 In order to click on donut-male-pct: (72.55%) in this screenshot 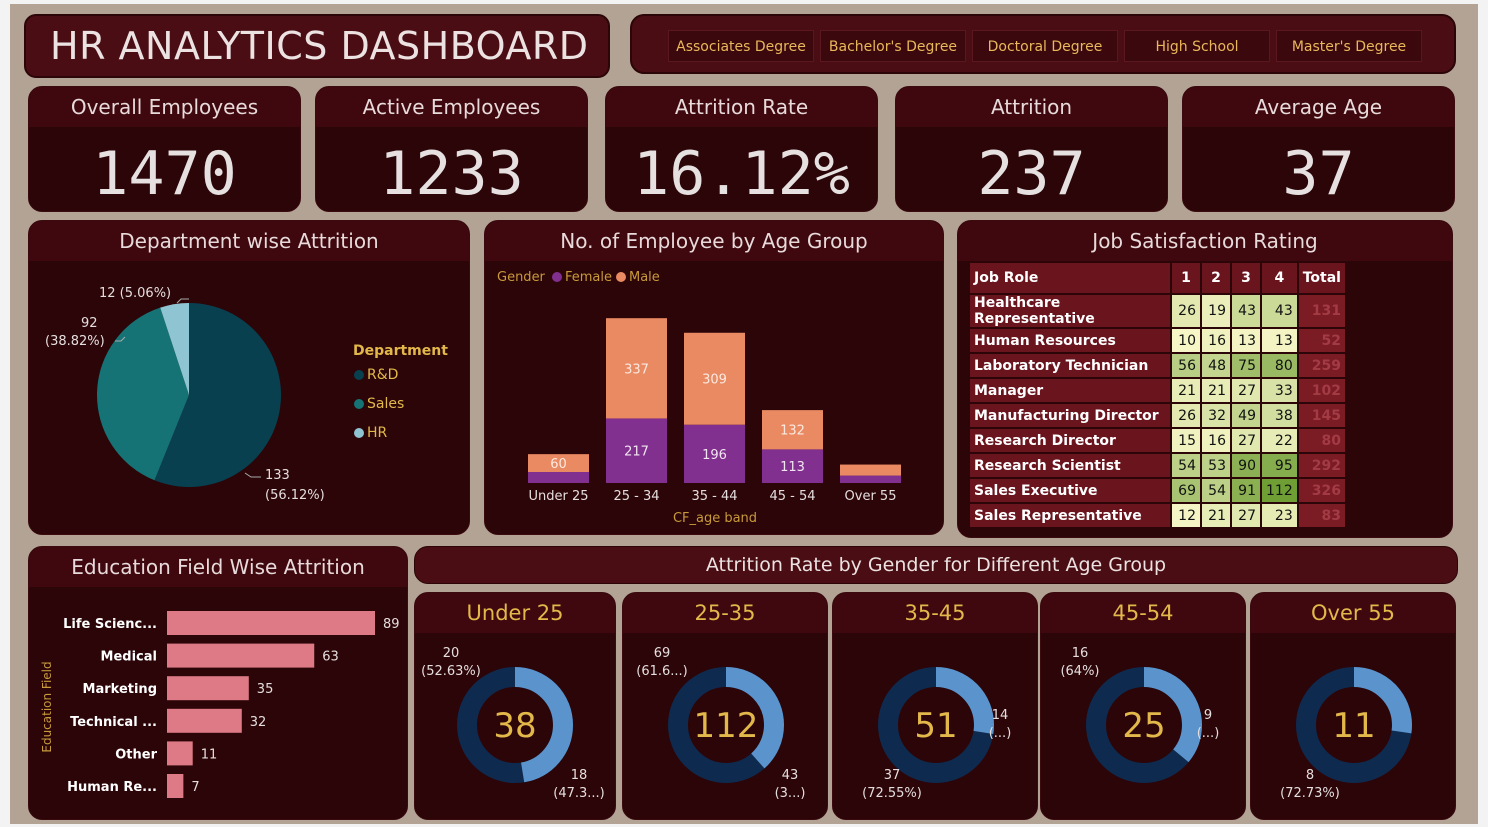, I will do `click(892, 793)`.